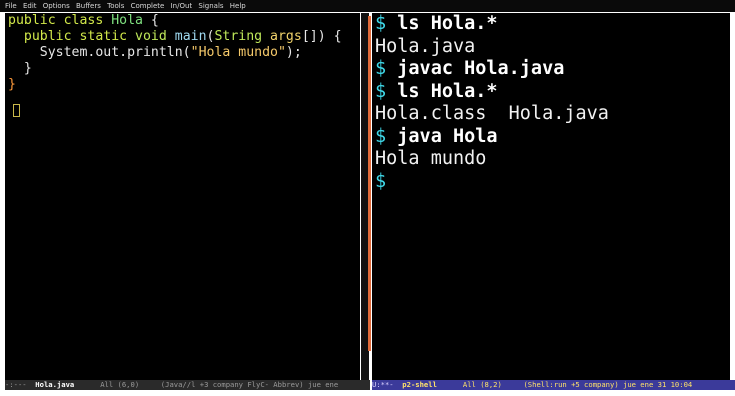  Describe the element at coordinates (182, 6) in the screenshot. I see `menu-inout: In/Out` at that location.